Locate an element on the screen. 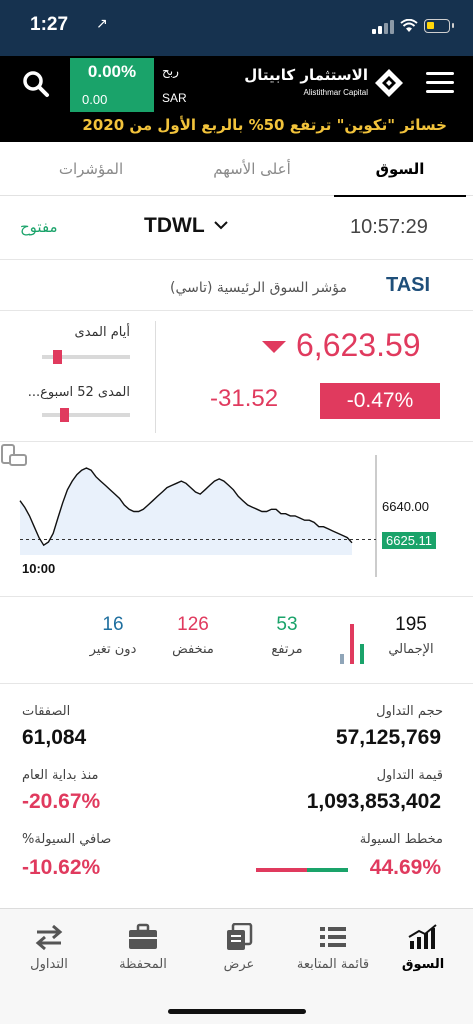 This screenshot has width=473, height=1024. wifi-icon is located at coordinates (409, 27).